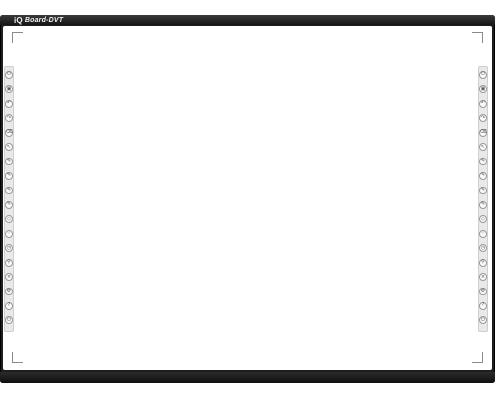 This screenshot has width=495, height=400. I want to click on corner-marker-top-right, so click(477, 37).